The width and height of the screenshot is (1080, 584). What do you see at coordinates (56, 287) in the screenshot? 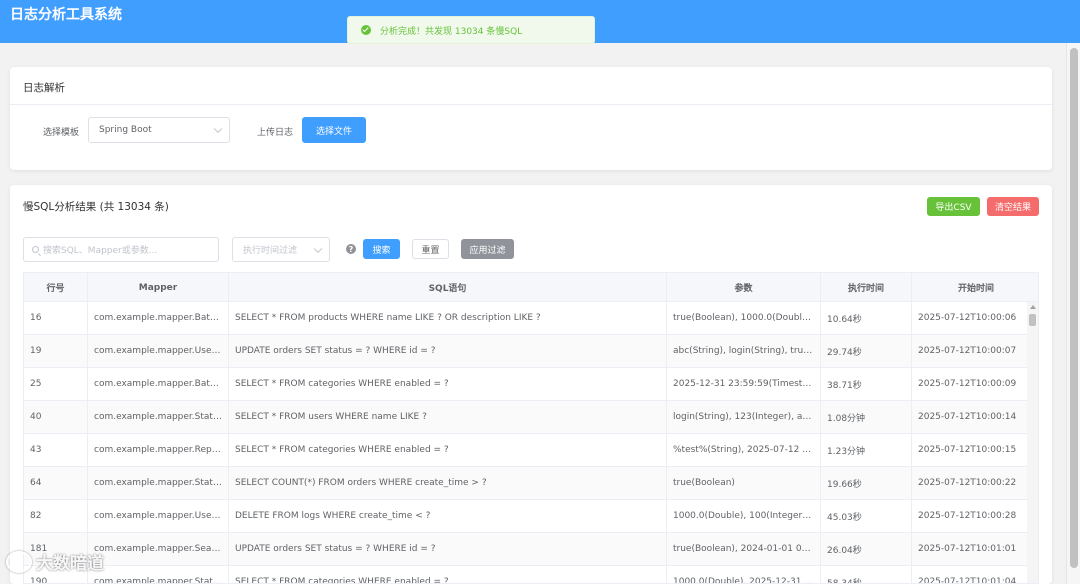
I see `column-header-line: 行号` at bounding box center [56, 287].